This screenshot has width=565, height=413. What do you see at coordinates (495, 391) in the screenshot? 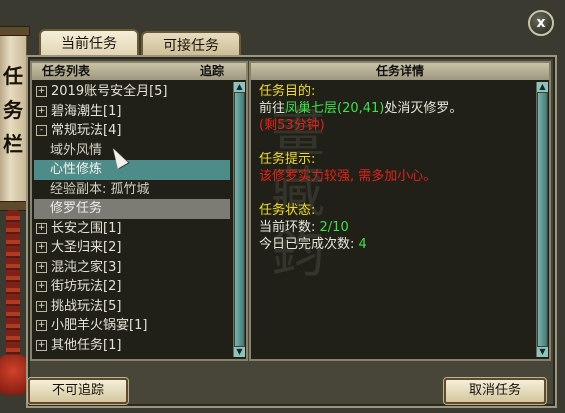
I see `cancel-quest-button: 取消任务` at bounding box center [495, 391].